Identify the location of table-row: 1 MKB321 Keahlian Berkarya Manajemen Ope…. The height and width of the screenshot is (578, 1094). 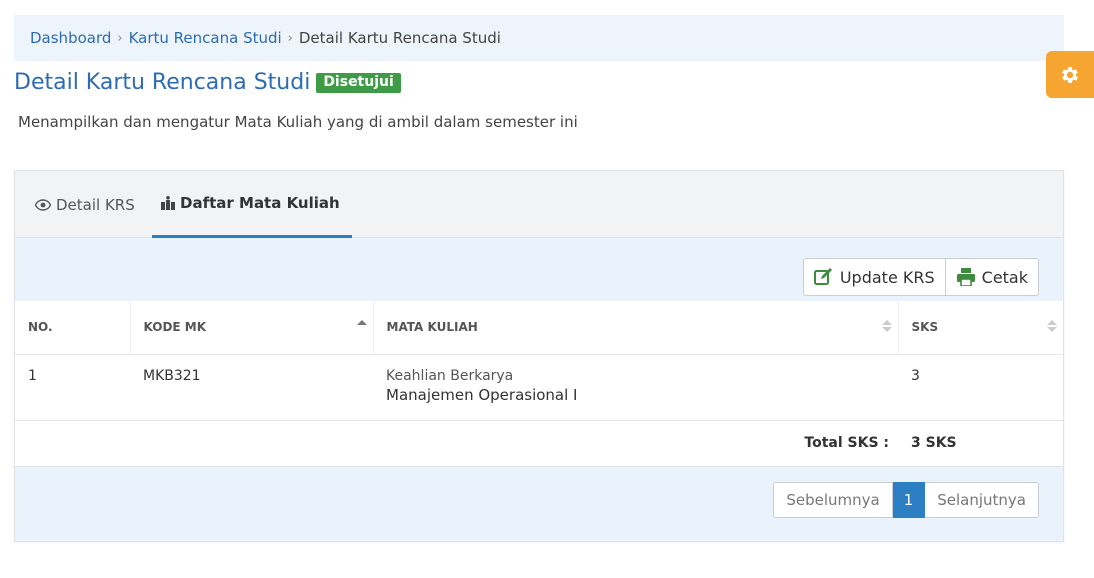
(539, 387).